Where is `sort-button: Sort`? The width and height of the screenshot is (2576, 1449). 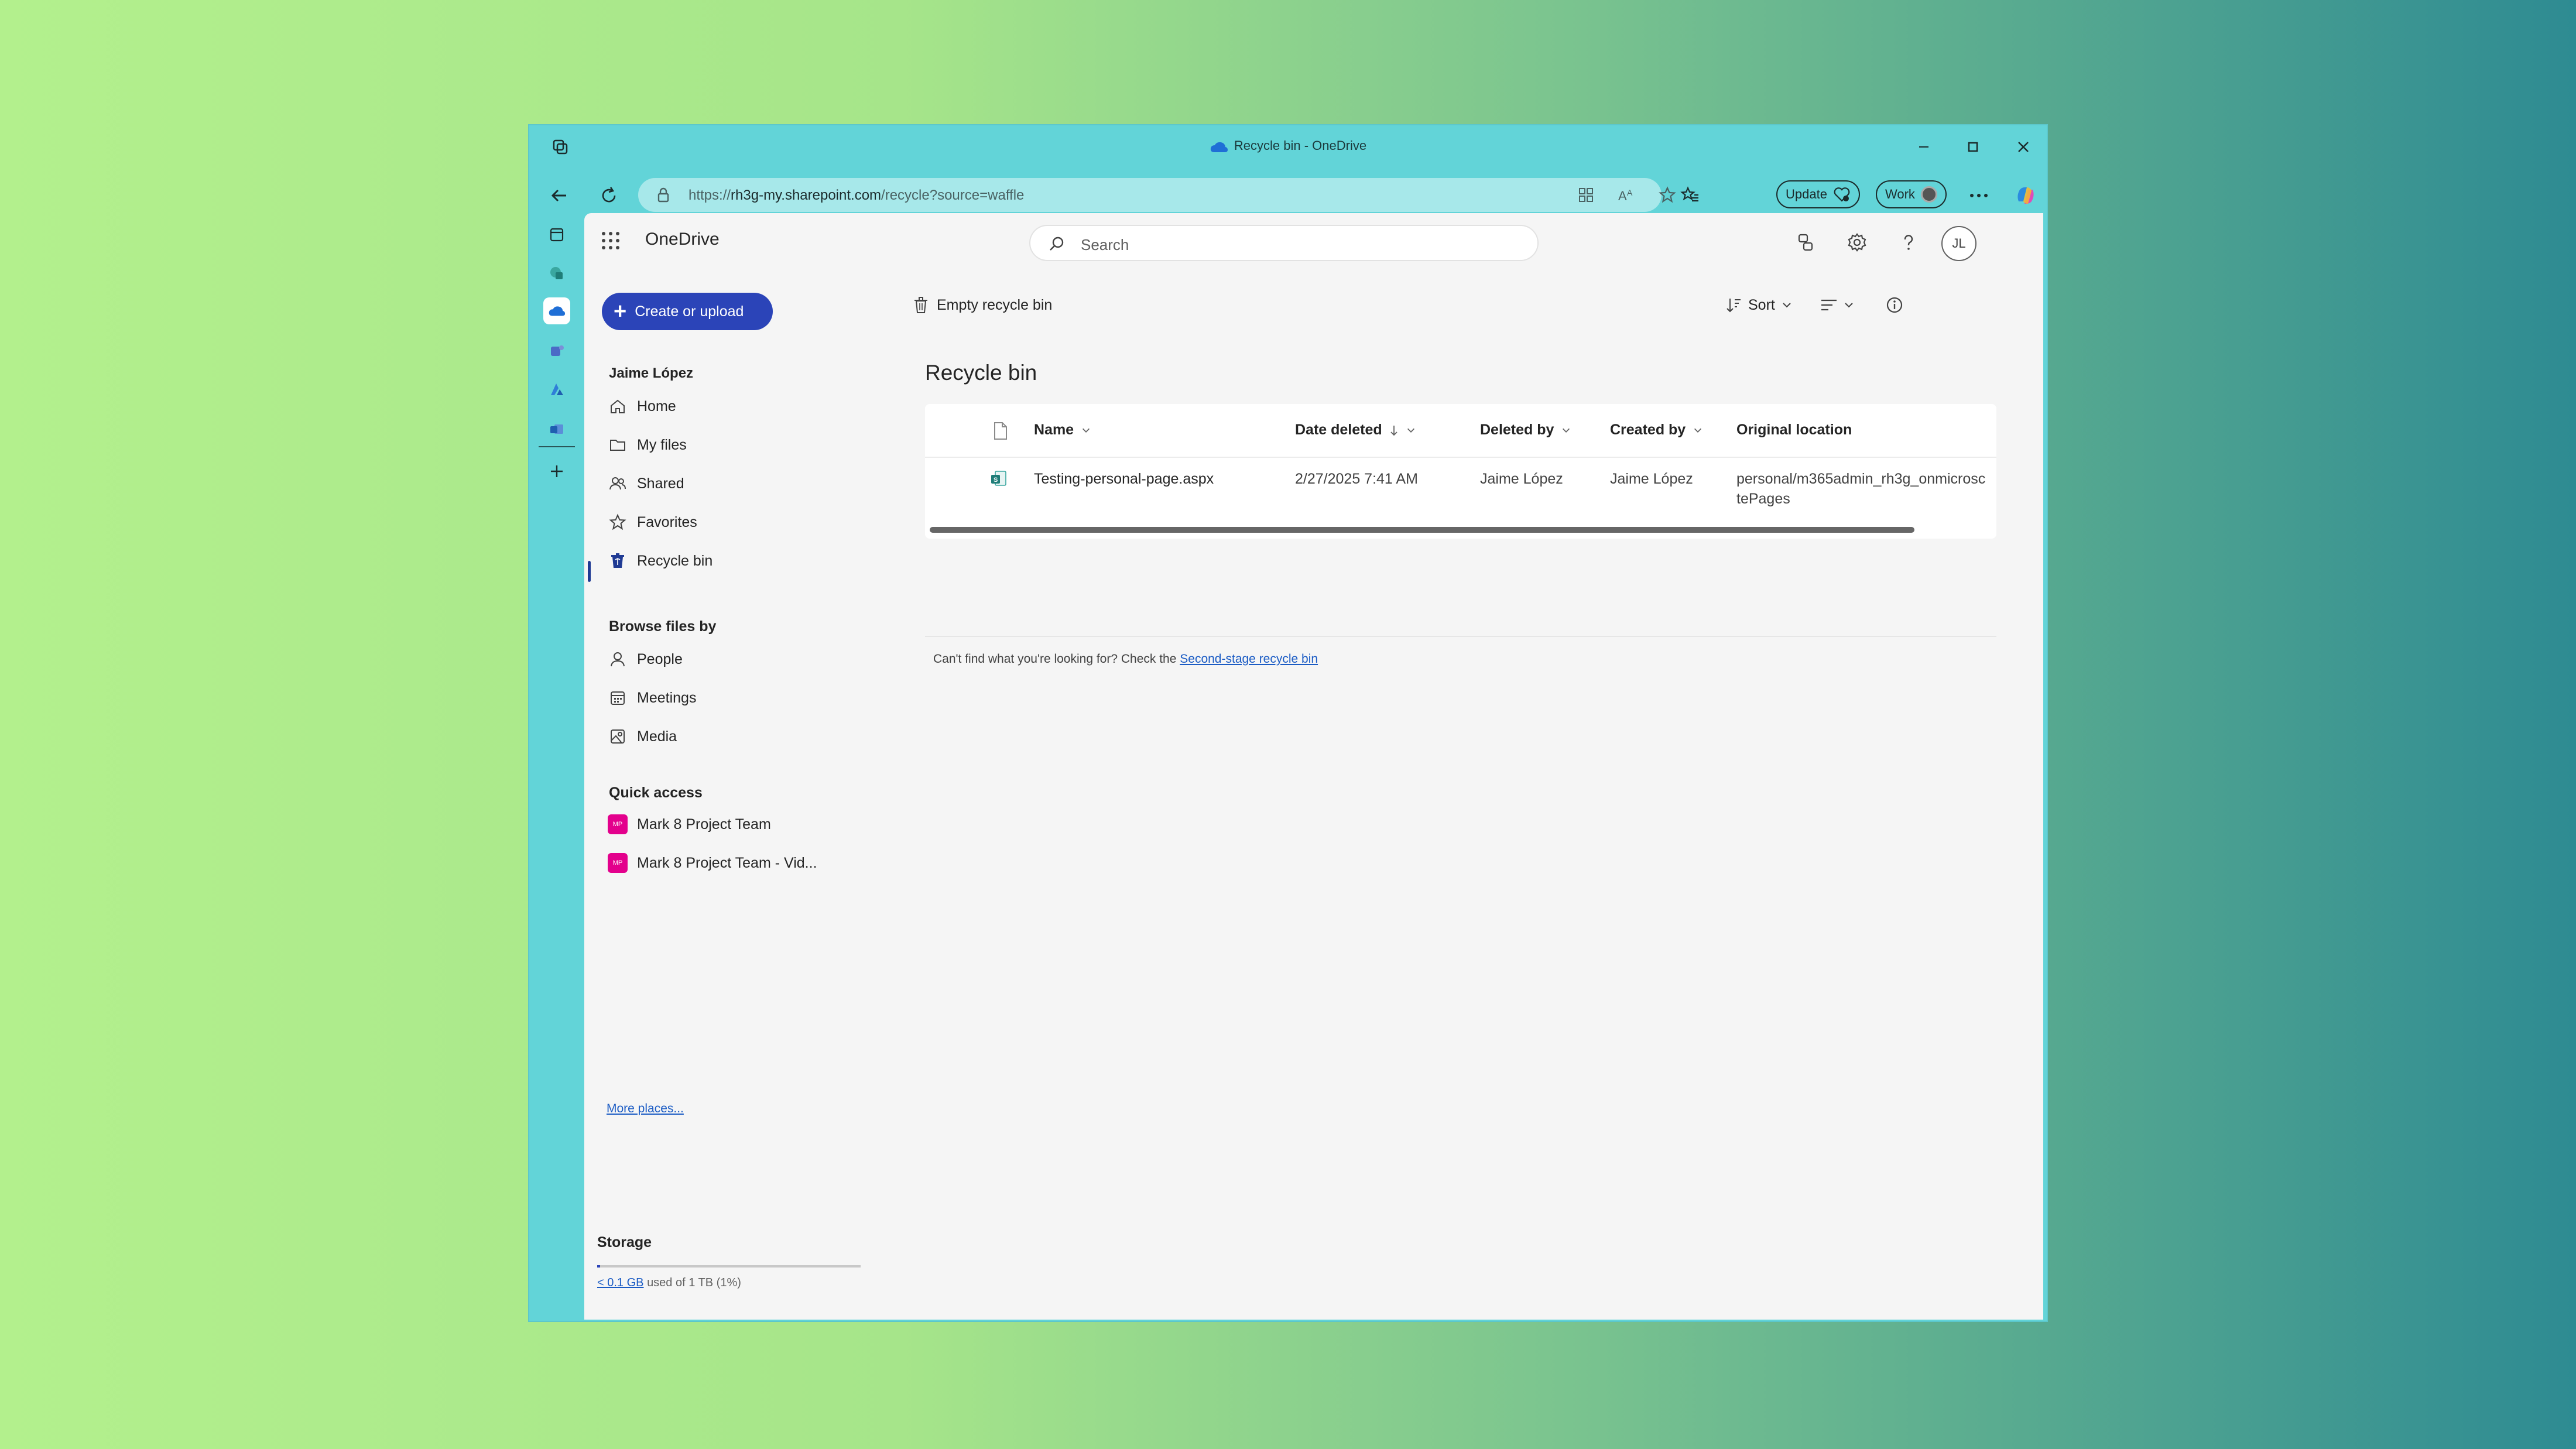 sort-button: Sort is located at coordinates (1759, 305).